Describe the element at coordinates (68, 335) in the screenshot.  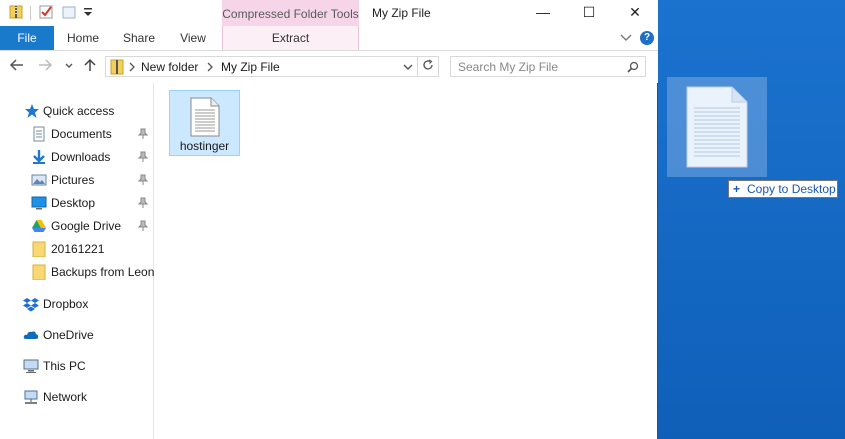
I see `nav-label: OneDrive` at that location.